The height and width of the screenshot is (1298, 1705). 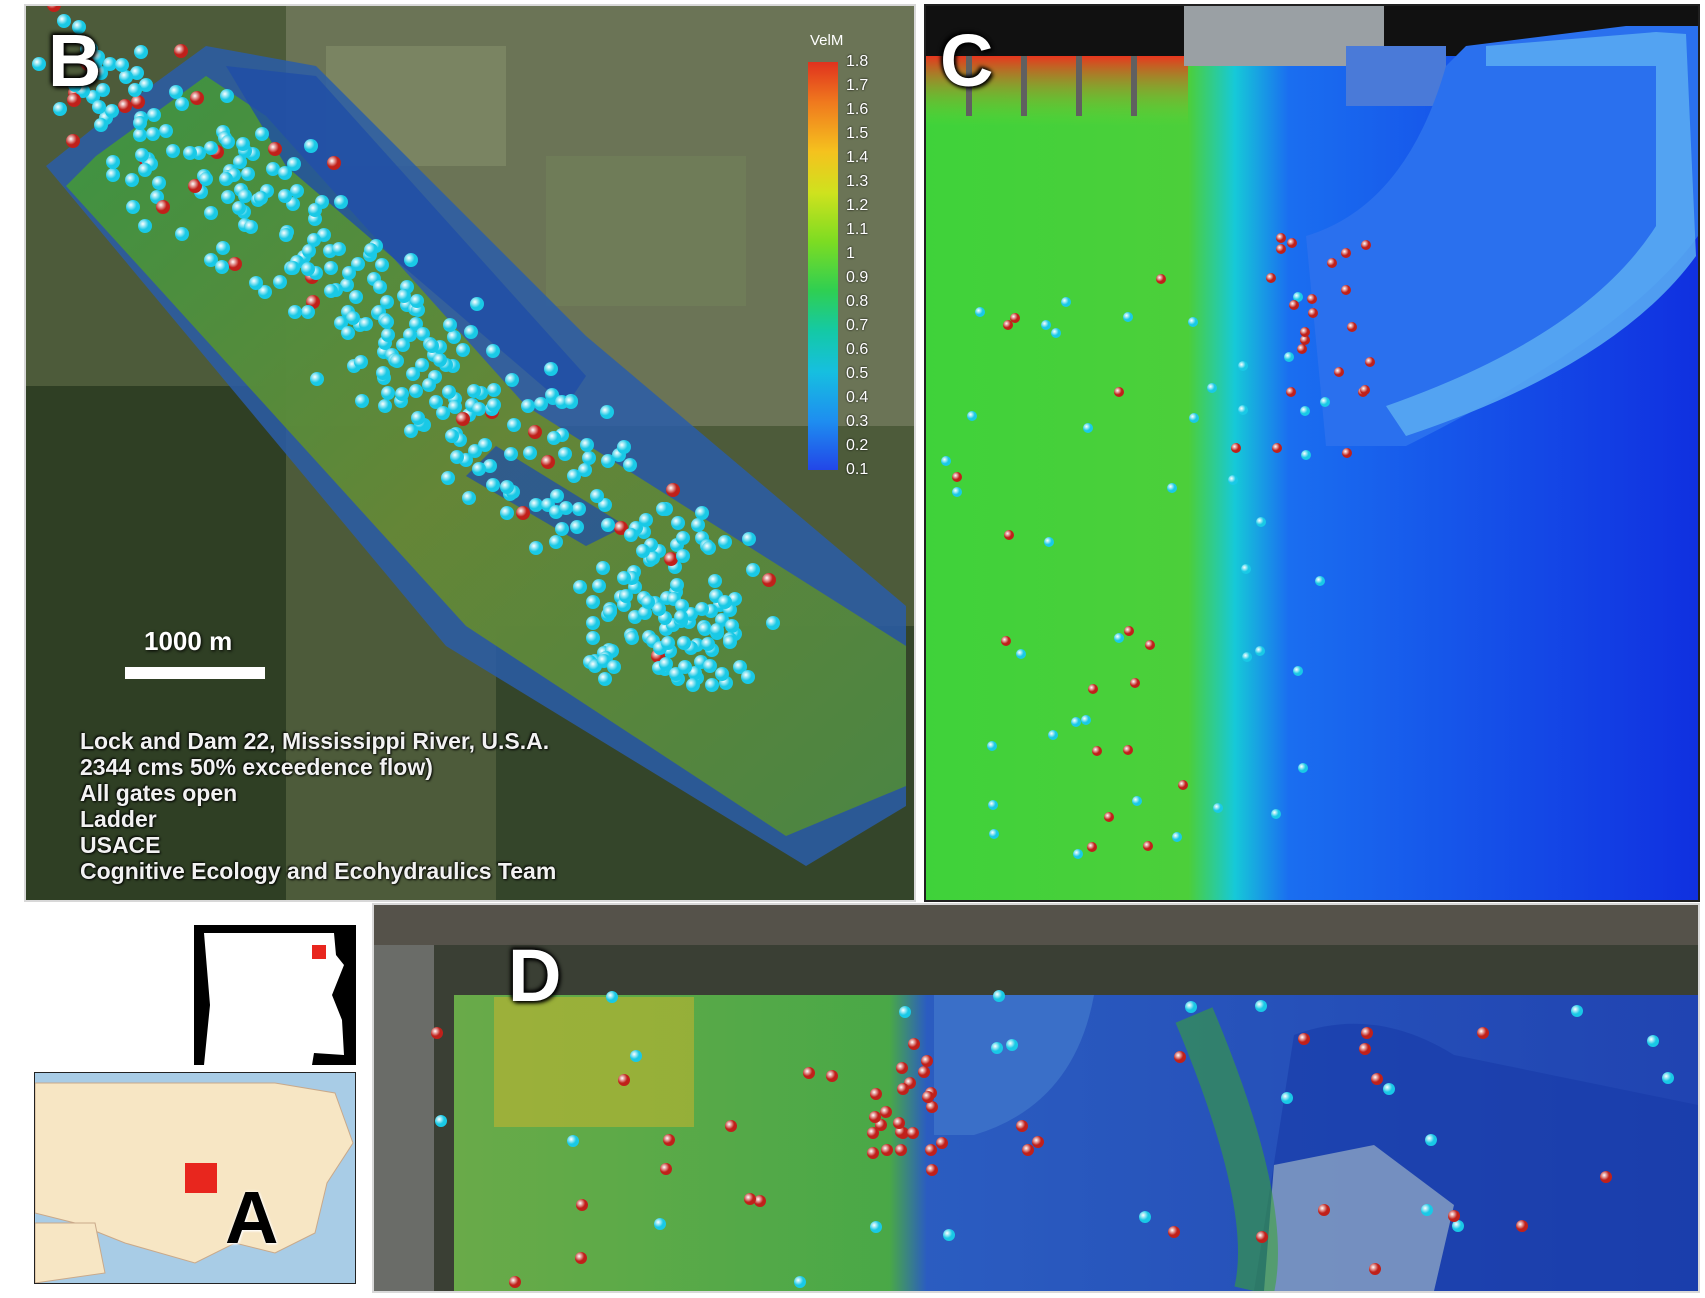 What do you see at coordinates (159, 793) in the screenshot?
I see `caption-line: All gates open` at bounding box center [159, 793].